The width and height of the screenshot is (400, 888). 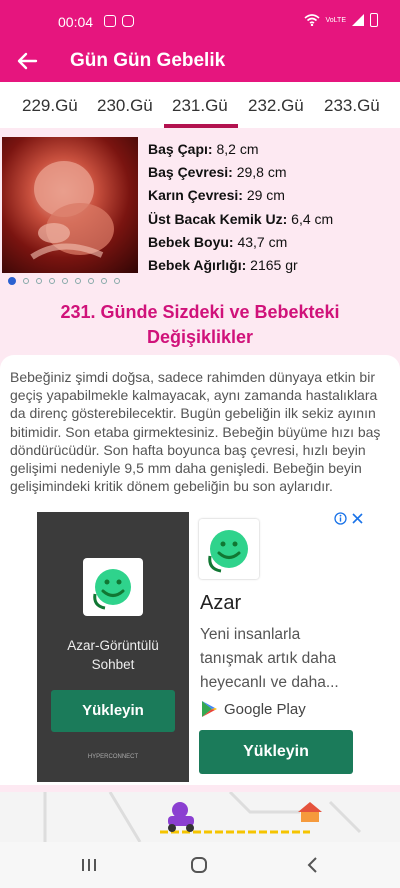 I want to click on image-carousel-indicator, so click(x=64, y=281).